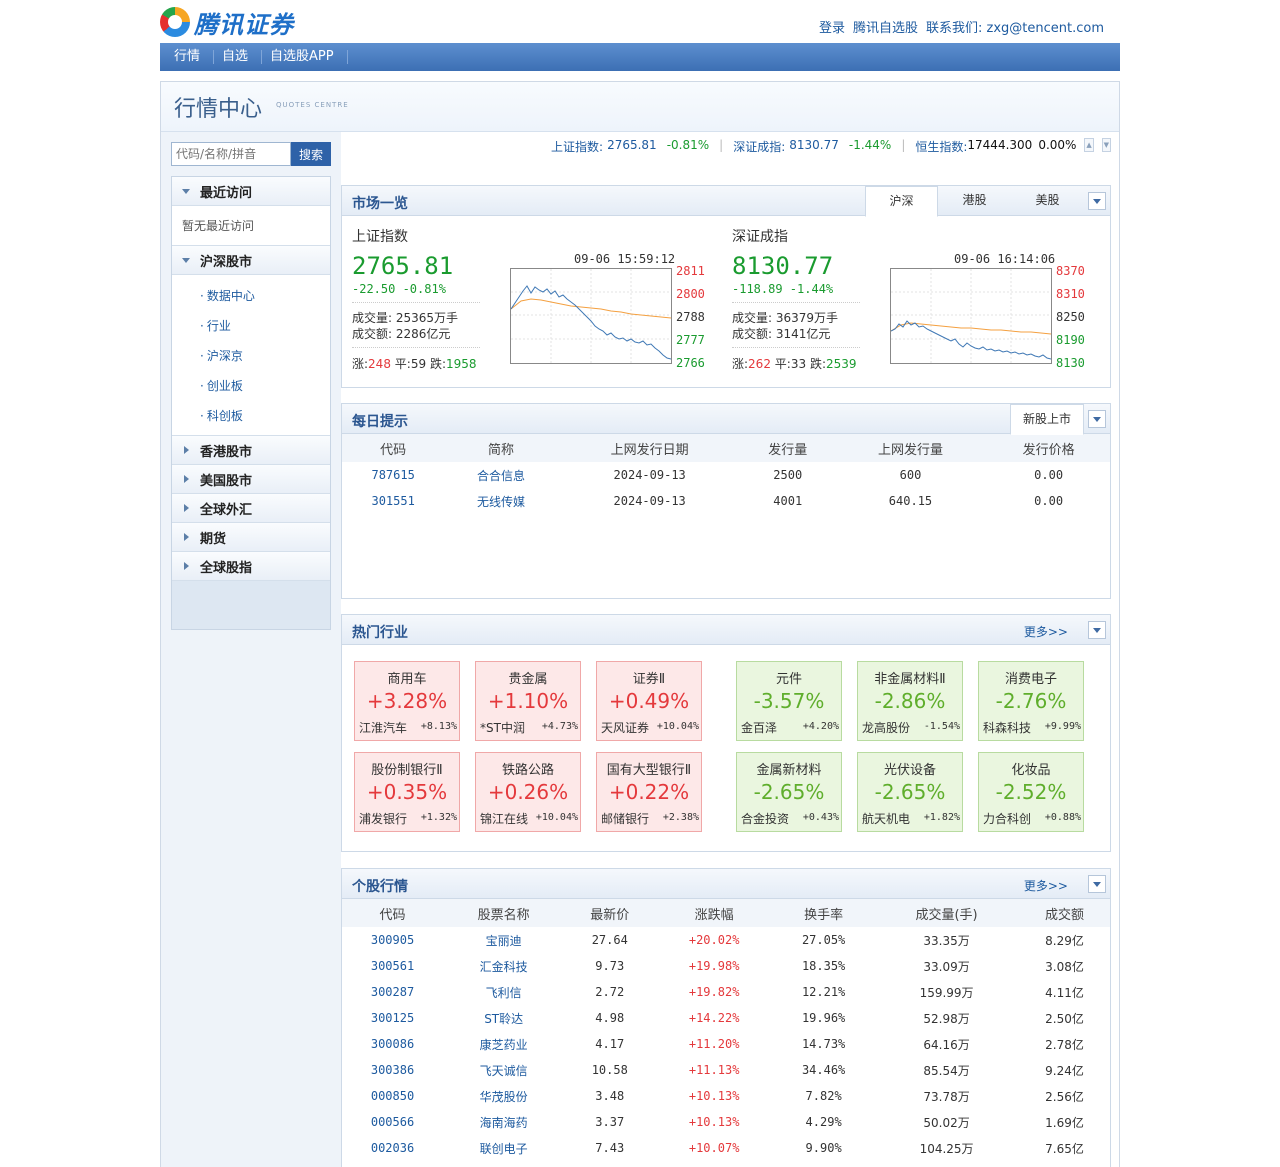 This screenshot has height=1167, width=1280. I want to click on sh-ytick: 2777, so click(690, 340).